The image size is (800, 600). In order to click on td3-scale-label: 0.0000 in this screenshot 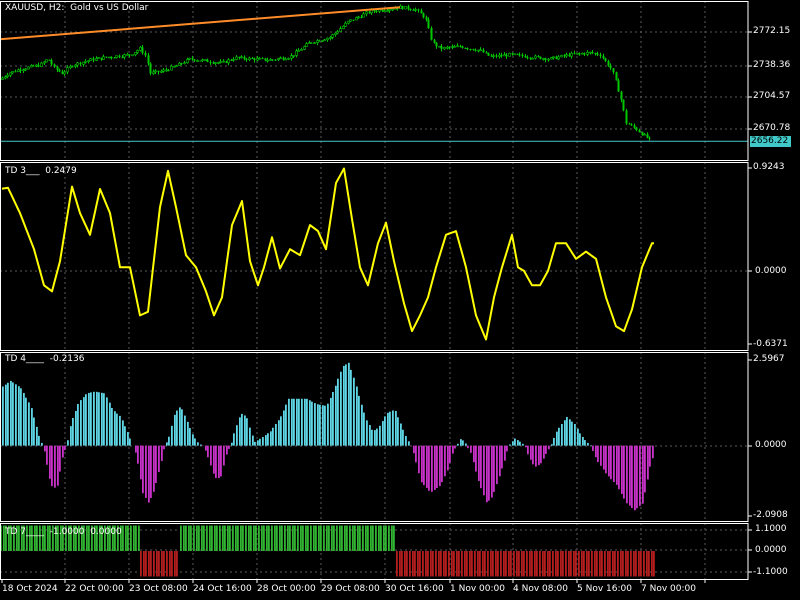, I will do `click(771, 271)`.